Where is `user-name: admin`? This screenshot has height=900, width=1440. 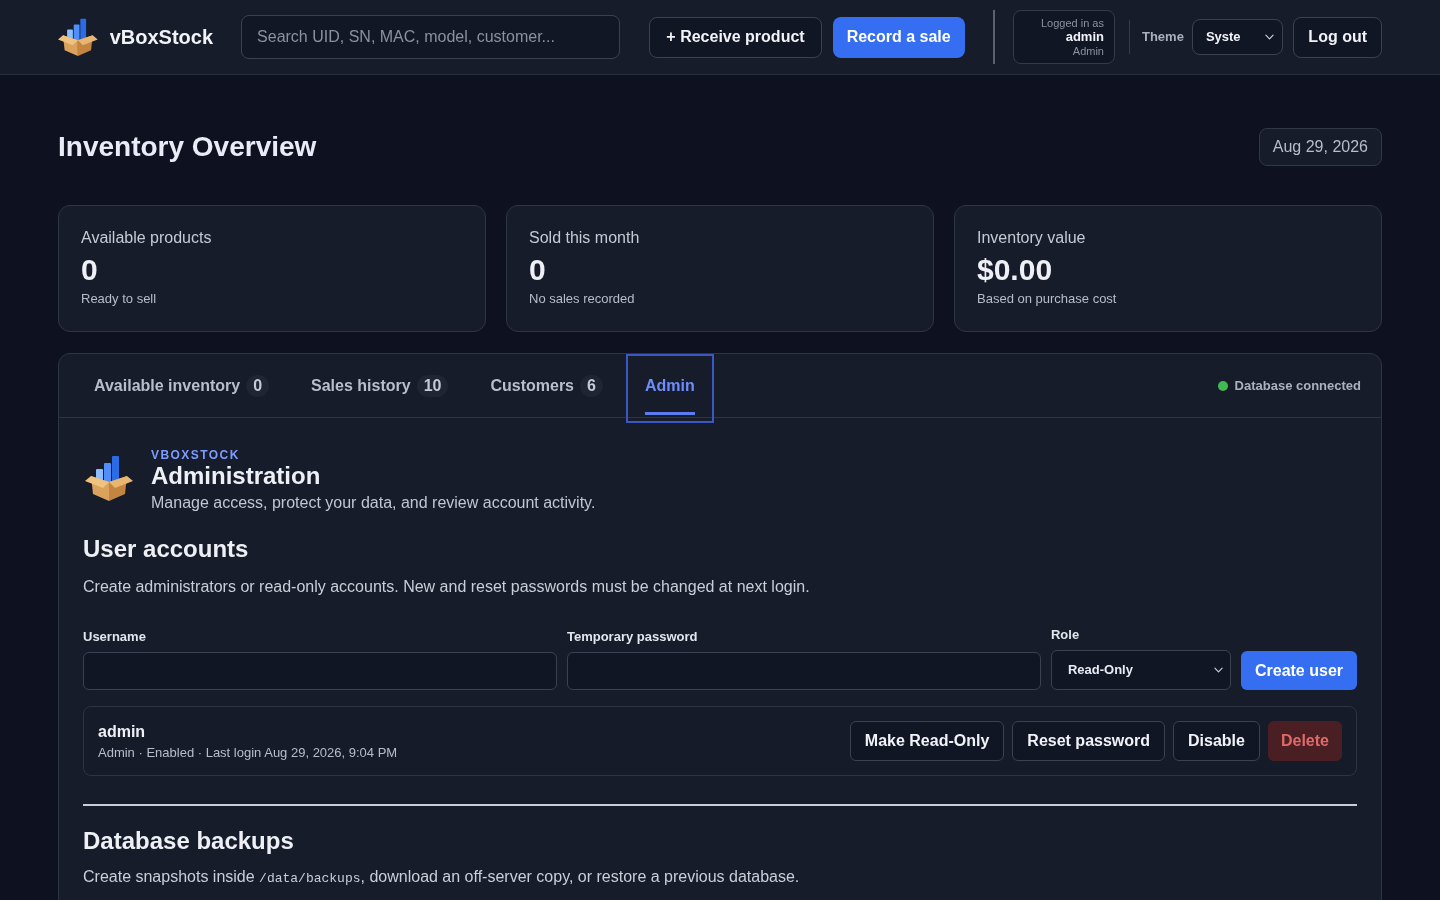
user-name: admin is located at coordinates (122, 731).